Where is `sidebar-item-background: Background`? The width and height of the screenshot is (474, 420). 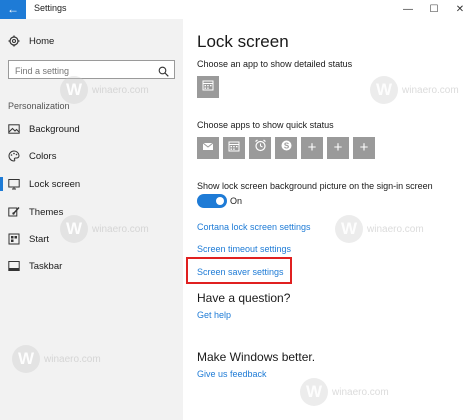 sidebar-item-background: Background is located at coordinates (91, 129).